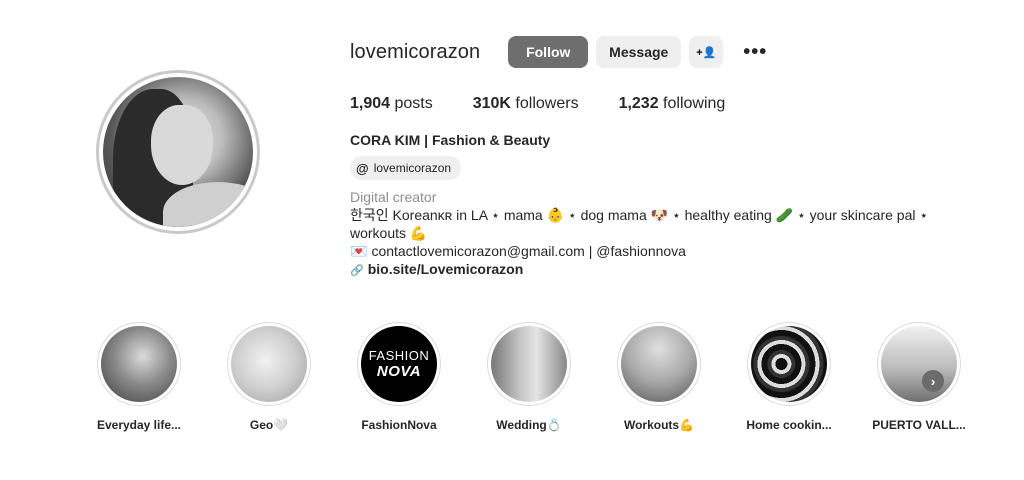  What do you see at coordinates (450, 140) in the screenshot?
I see `full-name: CORA KIM | Fashion & Beauty` at bounding box center [450, 140].